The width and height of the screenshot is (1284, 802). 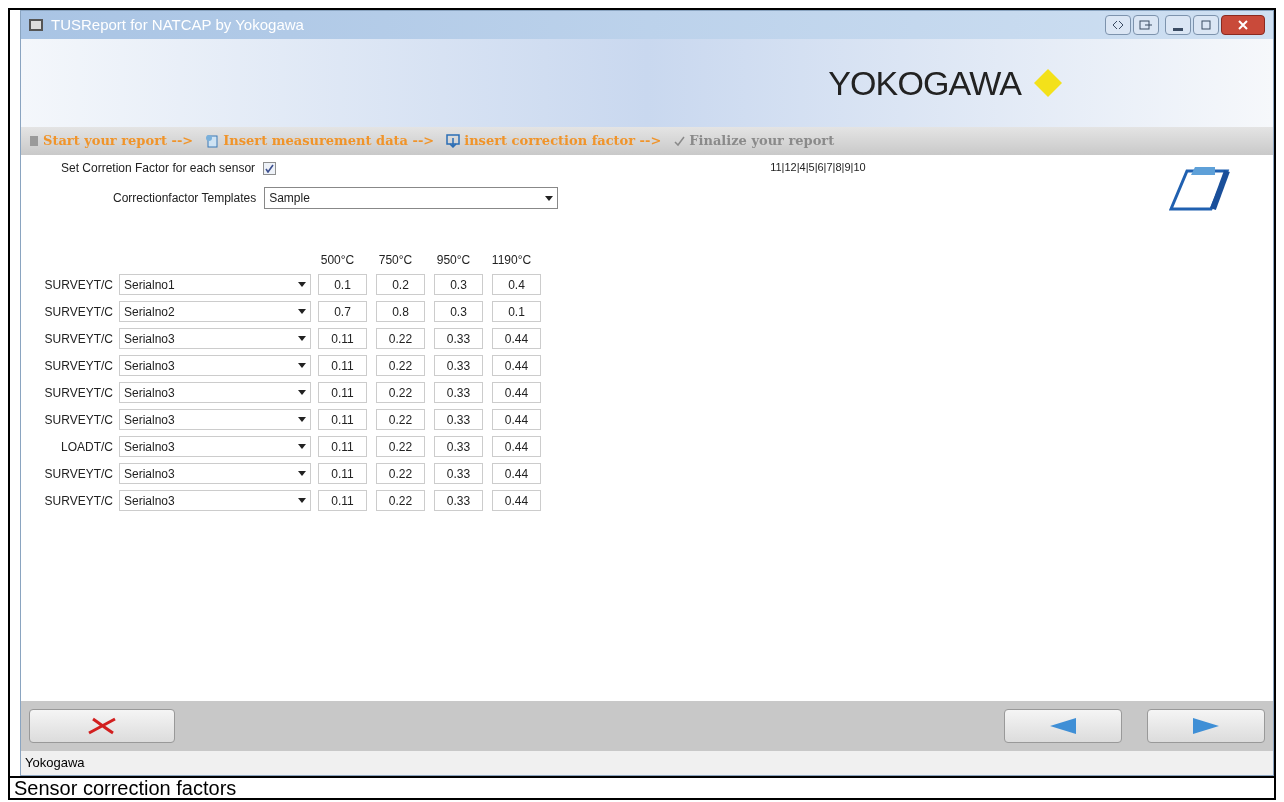 I want to click on column-header: 750°C, so click(x=395, y=260).